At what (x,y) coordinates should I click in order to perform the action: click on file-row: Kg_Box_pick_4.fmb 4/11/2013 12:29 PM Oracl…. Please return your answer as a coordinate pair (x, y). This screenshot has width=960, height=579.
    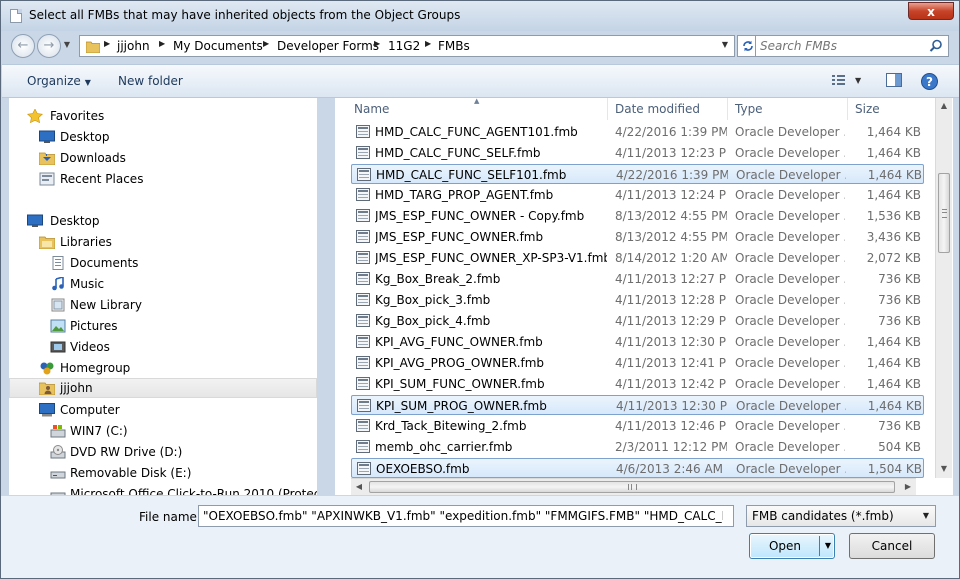
    Looking at the image, I should click on (637, 321).